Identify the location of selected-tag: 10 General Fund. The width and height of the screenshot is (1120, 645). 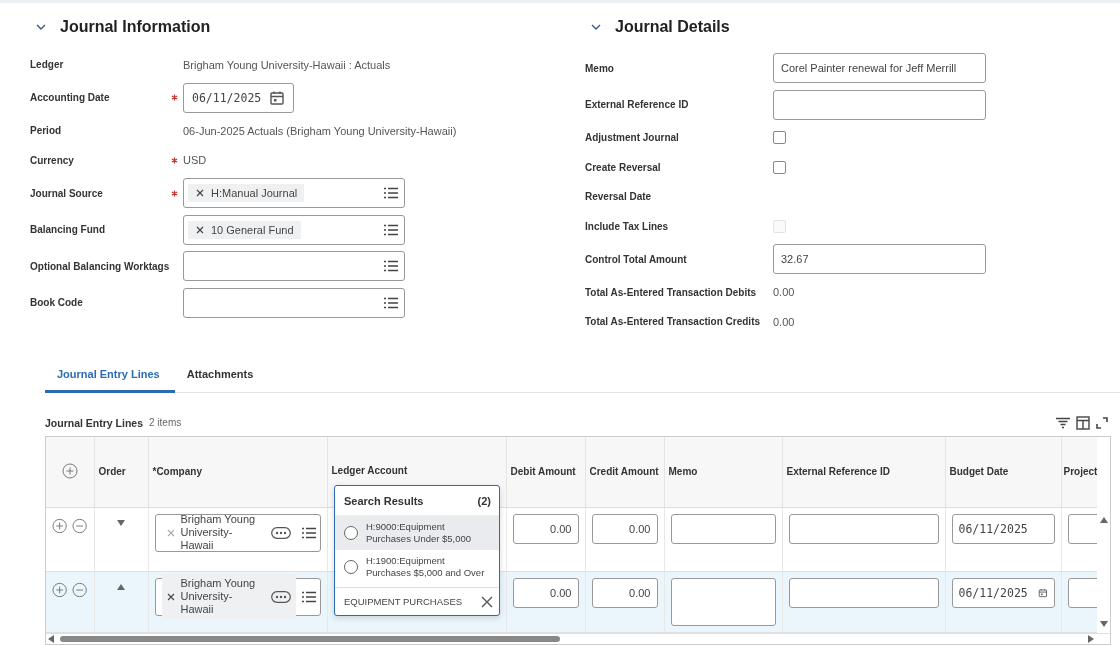
(244, 229).